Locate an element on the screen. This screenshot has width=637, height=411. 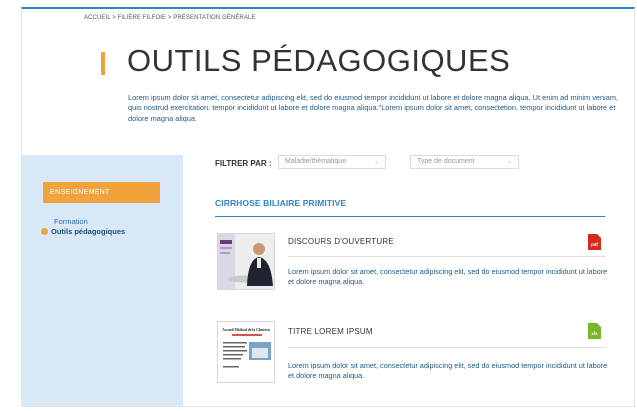
document-title: TITRE LOREM IPSUM is located at coordinates (330, 331).